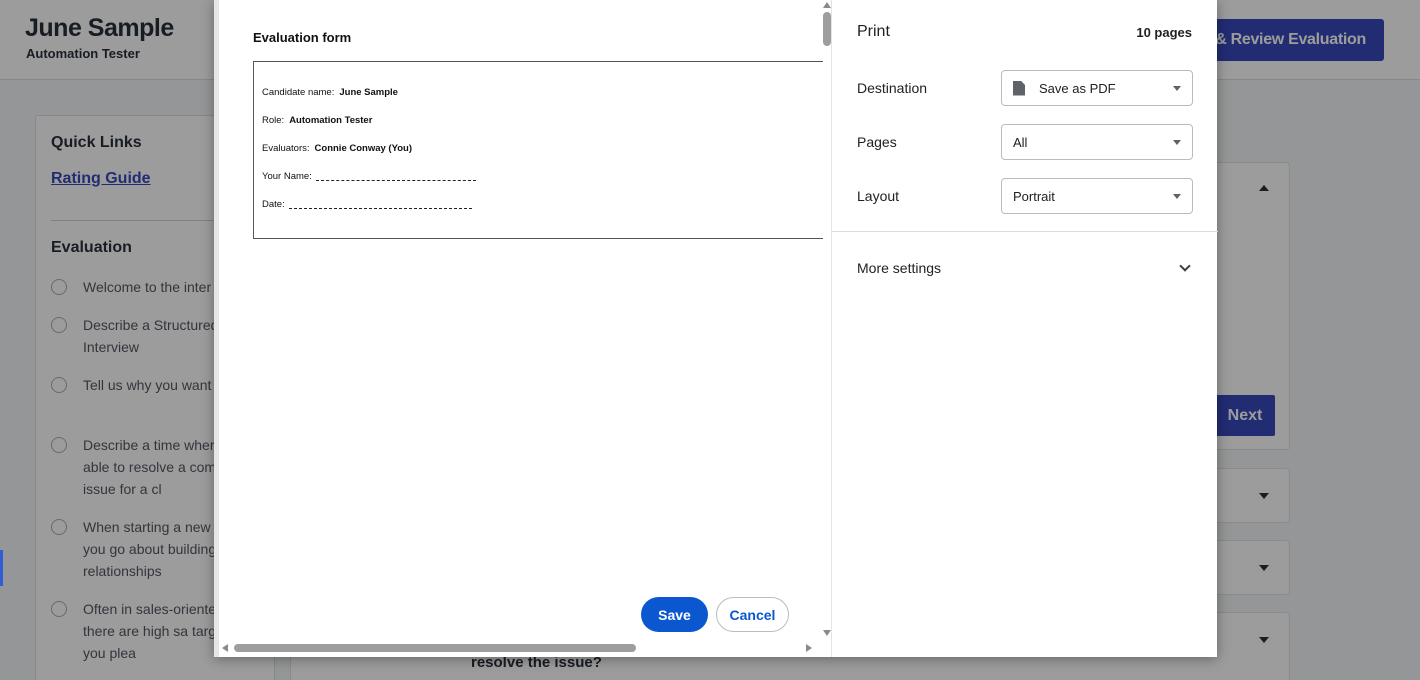 The image size is (1420, 680). Describe the element at coordinates (369, 176) in the screenshot. I see `preview-your-name-row: Your Name:` at that location.